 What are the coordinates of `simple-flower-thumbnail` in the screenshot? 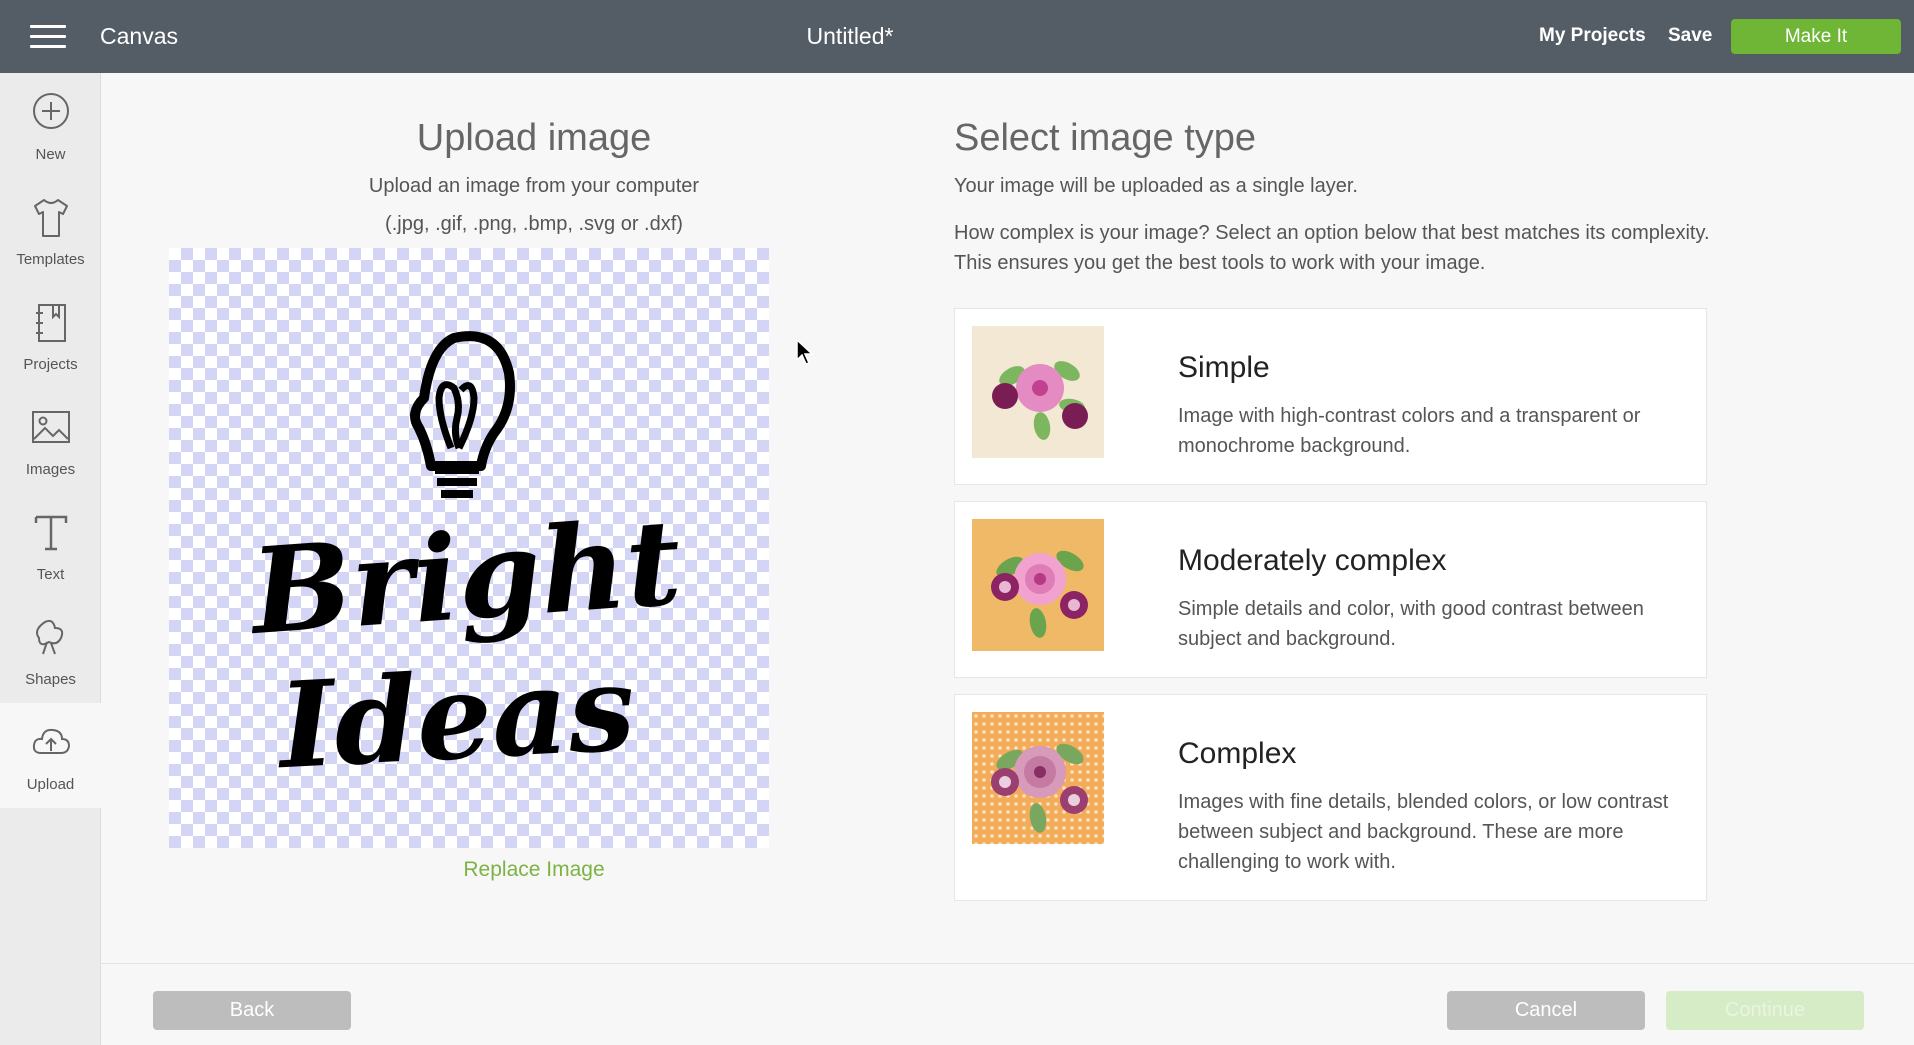 It's located at (1038, 392).